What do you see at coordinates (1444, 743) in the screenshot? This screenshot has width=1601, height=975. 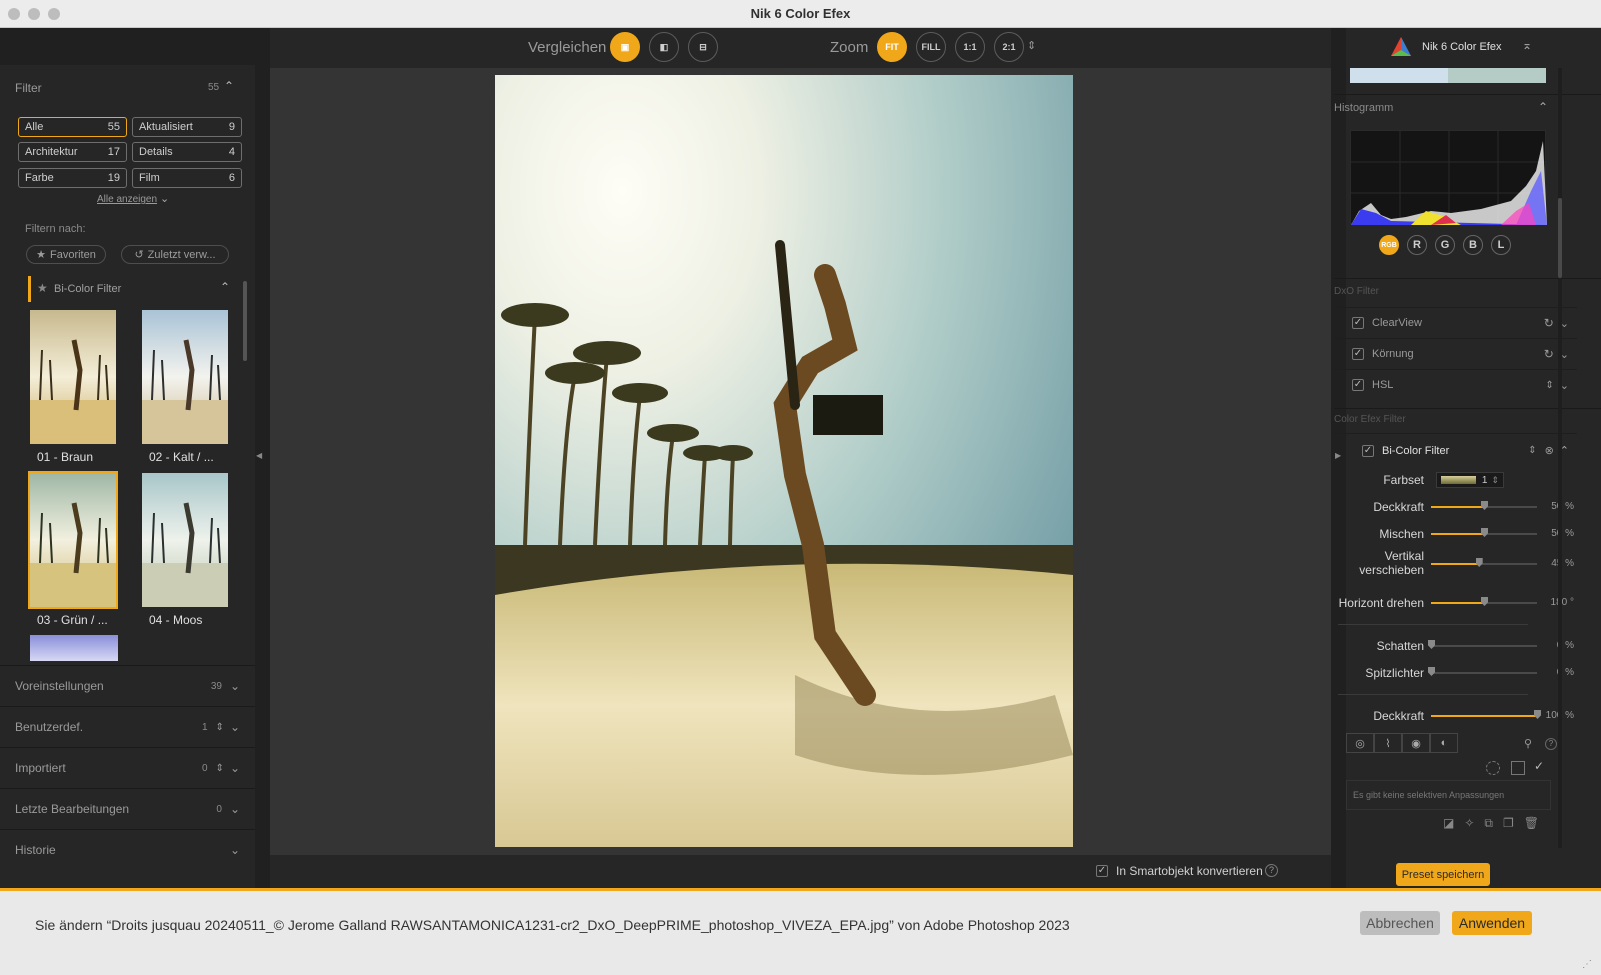 I see `gradient-icon: ◐` at bounding box center [1444, 743].